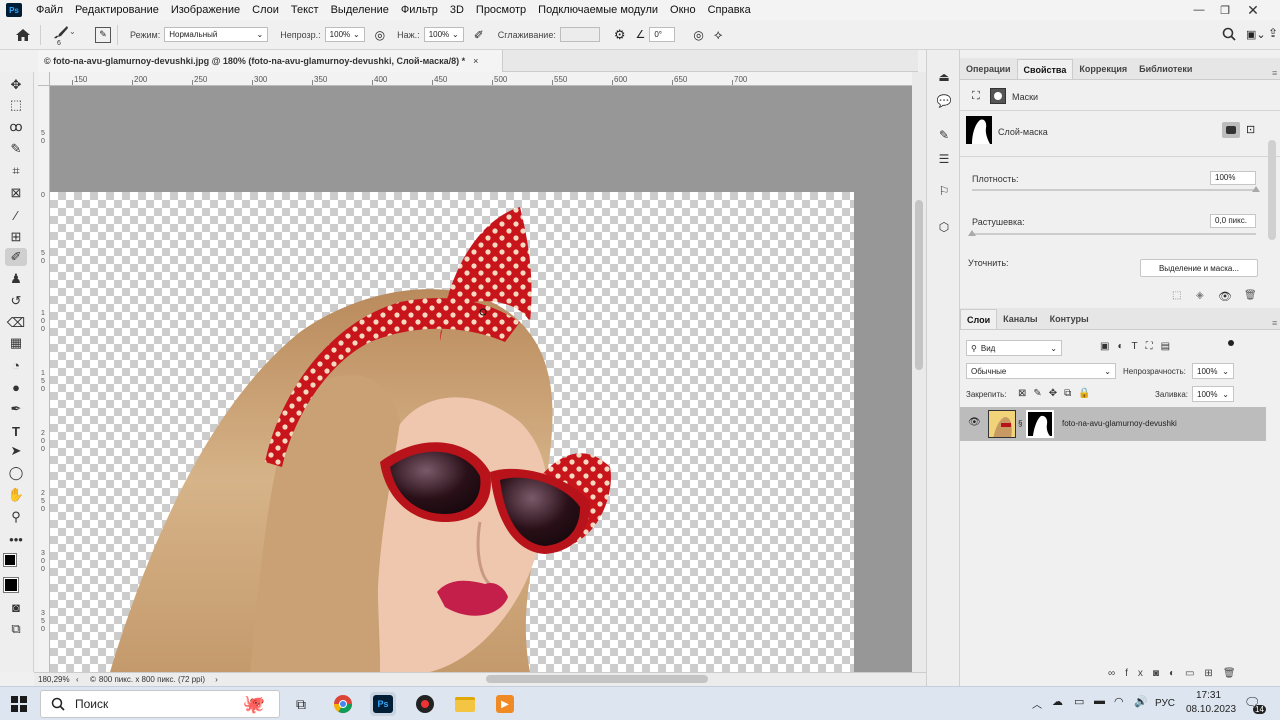 The width and height of the screenshot is (1280, 720). Describe the element at coordinates (662, 34) in the screenshot. I see `angle-input: 0°` at that location.